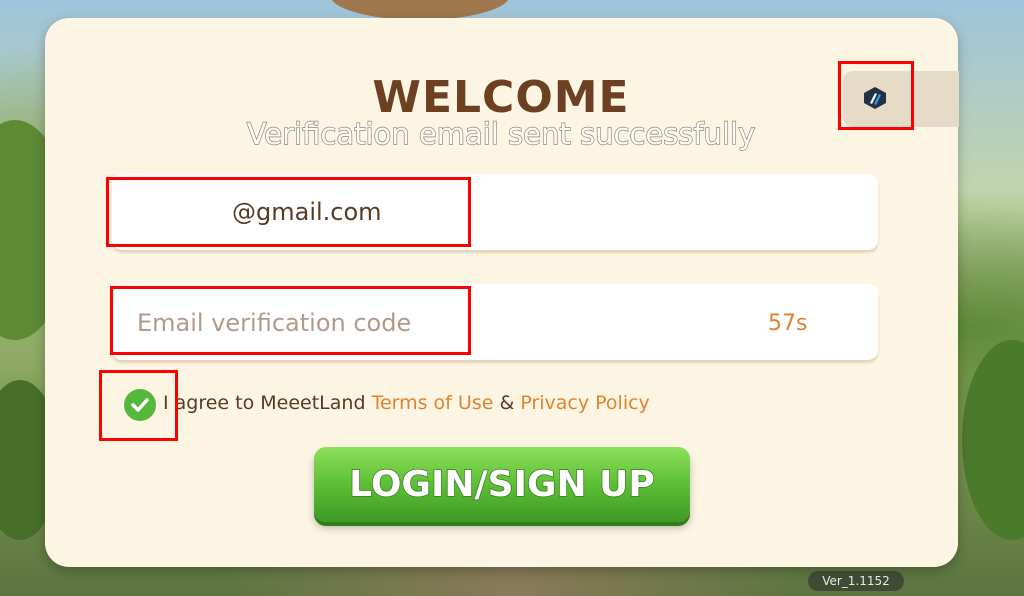 Image resolution: width=1024 pixels, height=596 pixels. Describe the element at coordinates (788, 323) in the screenshot. I see `resend-countdown: 57s` at that location.